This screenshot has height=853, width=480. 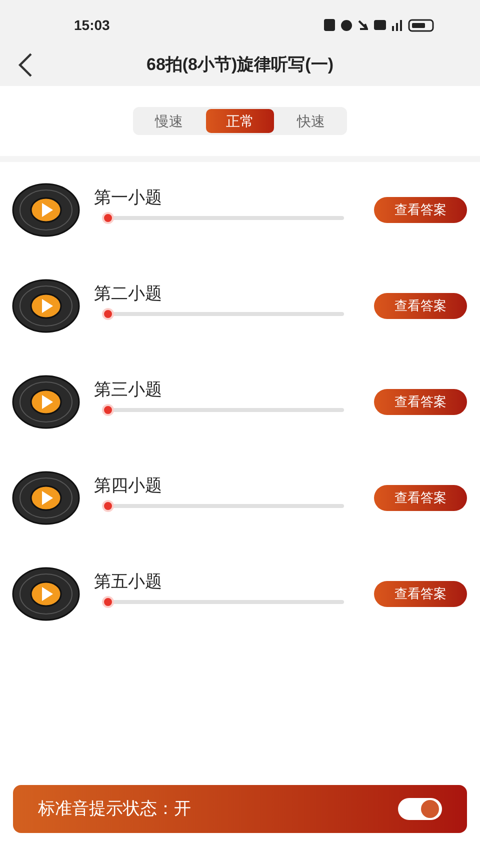 What do you see at coordinates (240, 121) in the screenshot?
I see `speed-tab: 正常` at bounding box center [240, 121].